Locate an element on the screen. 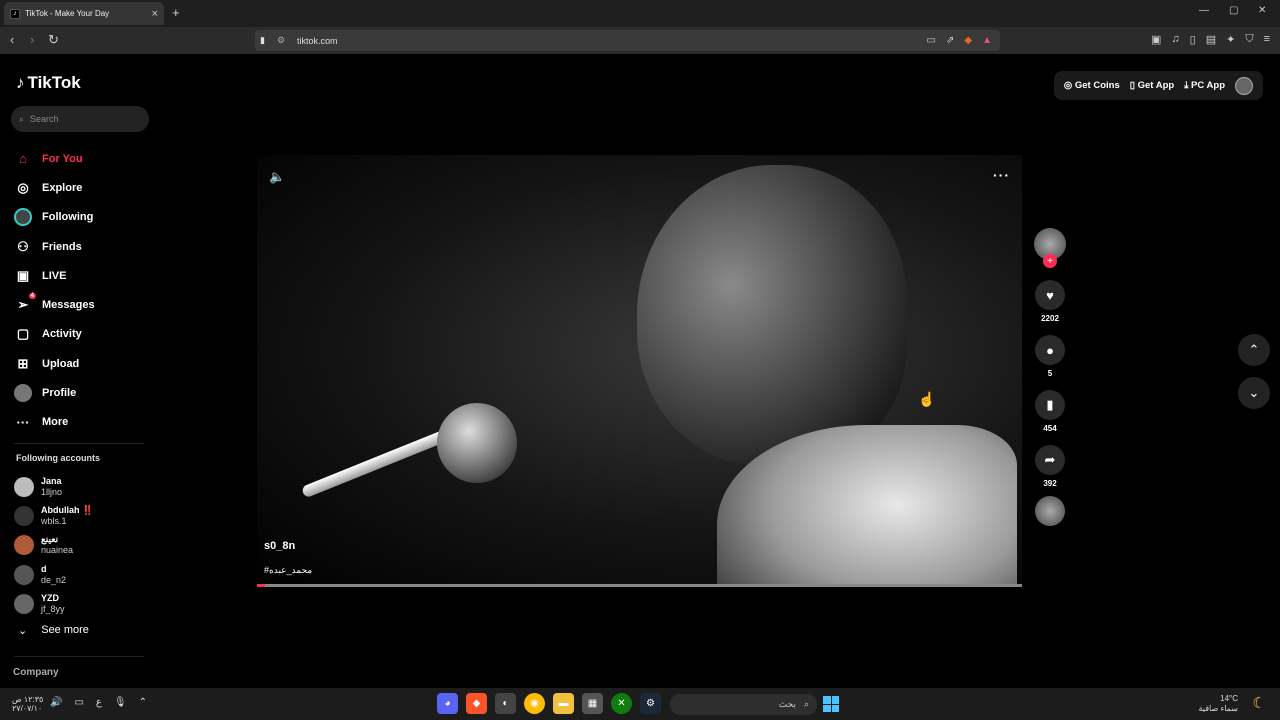 The image size is (1280, 720). cast-icon: ▭ is located at coordinates (931, 40).